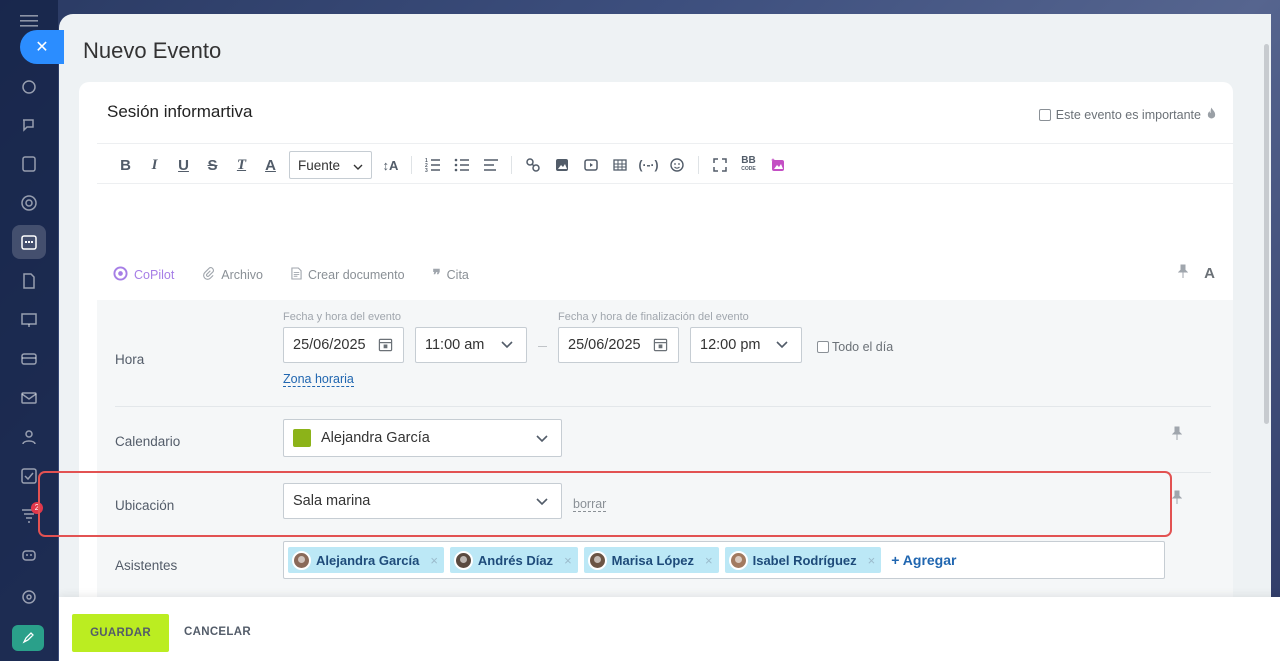  What do you see at coordinates (590, 504) in the screenshot?
I see `clear-location-link: borrar` at bounding box center [590, 504].